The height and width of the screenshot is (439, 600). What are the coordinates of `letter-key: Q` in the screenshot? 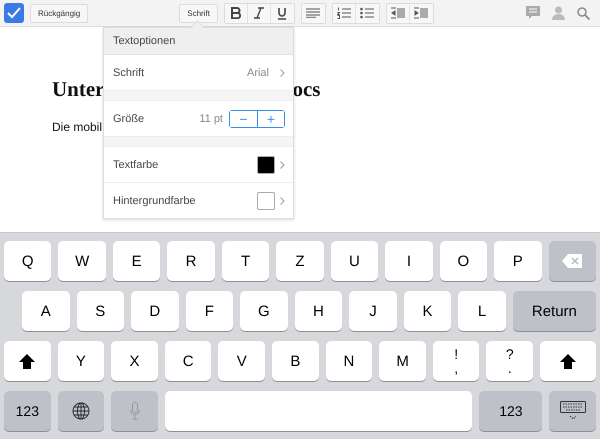 It's located at (28, 261).